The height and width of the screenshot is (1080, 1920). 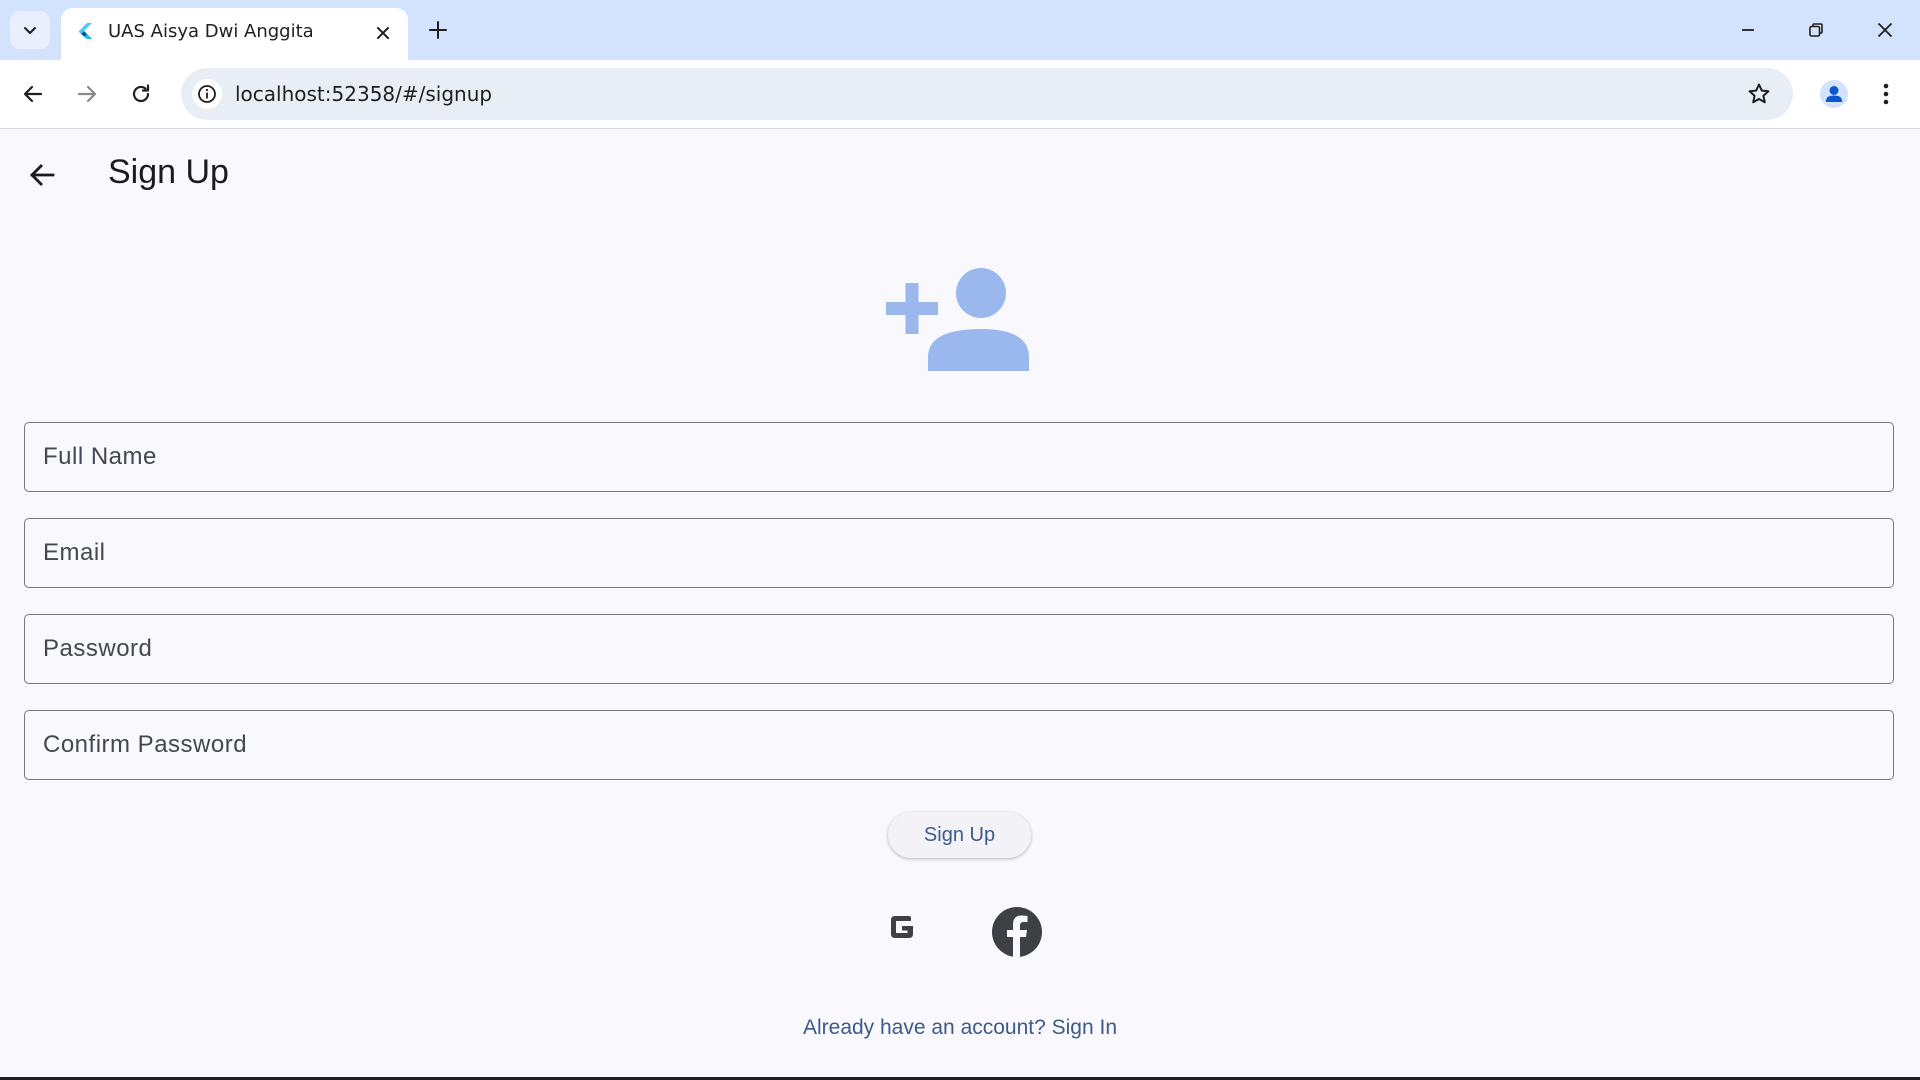 I want to click on browser-toolbar: localhost:52358/#/signup, so click(x=960, y=94).